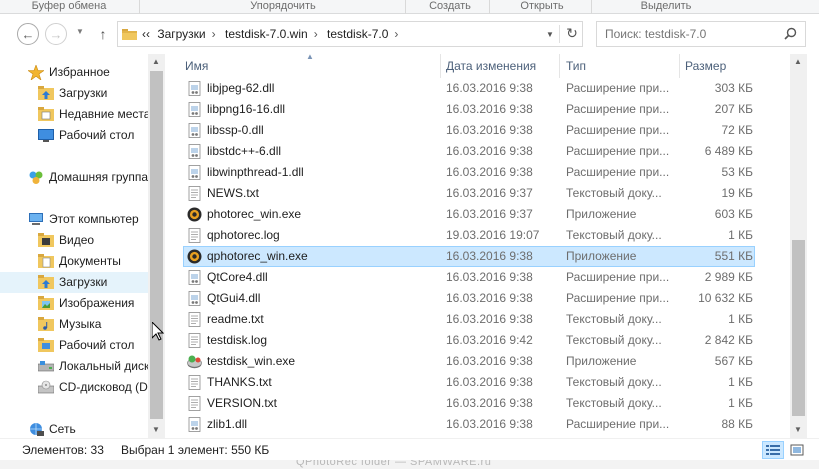 Image resolution: width=819 pixels, height=469 pixels. I want to click on nav-item-downloads-selected: Загрузки, so click(74, 282).